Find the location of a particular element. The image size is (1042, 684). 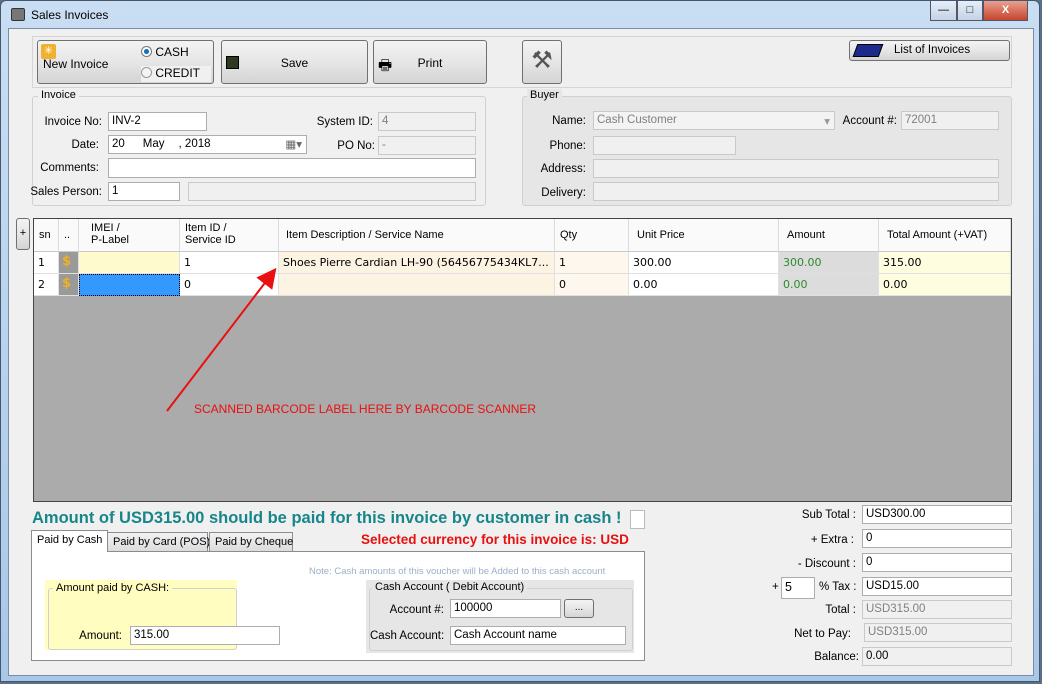

extra-label: + Extra : is located at coordinates (832, 540).